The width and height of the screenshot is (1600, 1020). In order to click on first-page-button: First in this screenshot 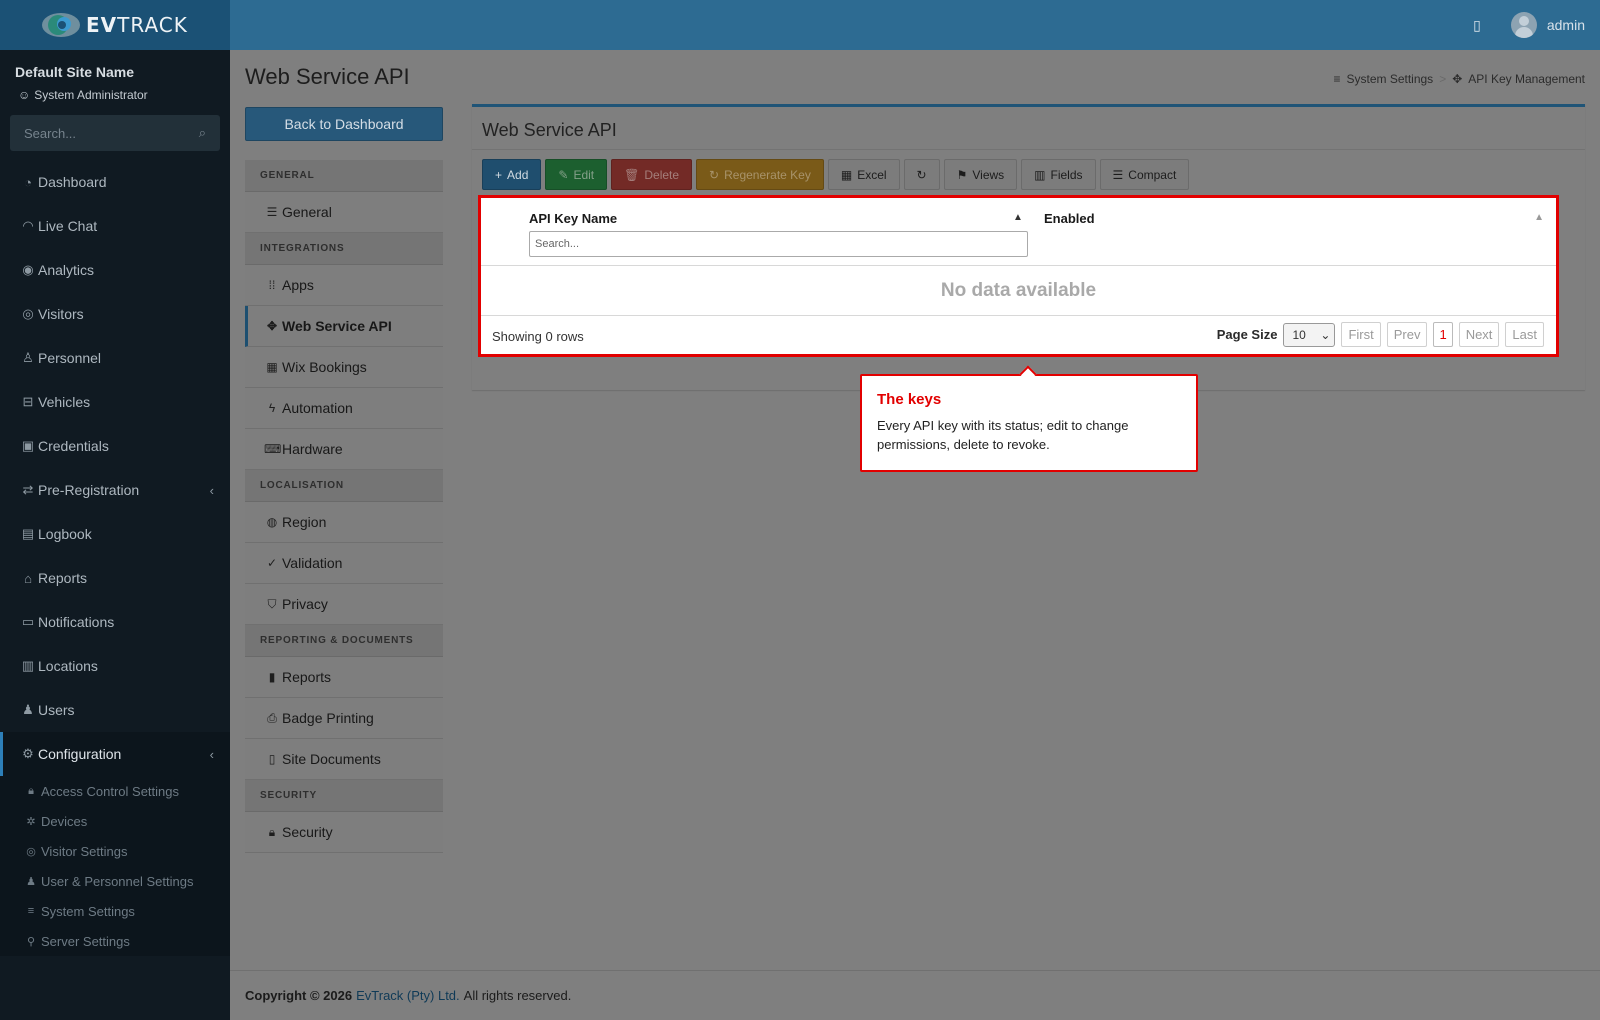, I will do `click(1361, 334)`.